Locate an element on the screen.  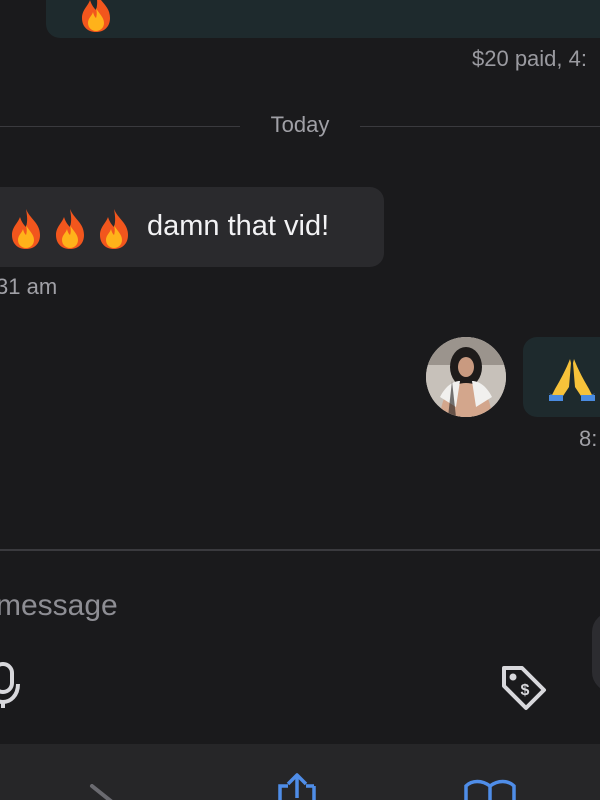
microphone-icon is located at coordinates (14, 686).